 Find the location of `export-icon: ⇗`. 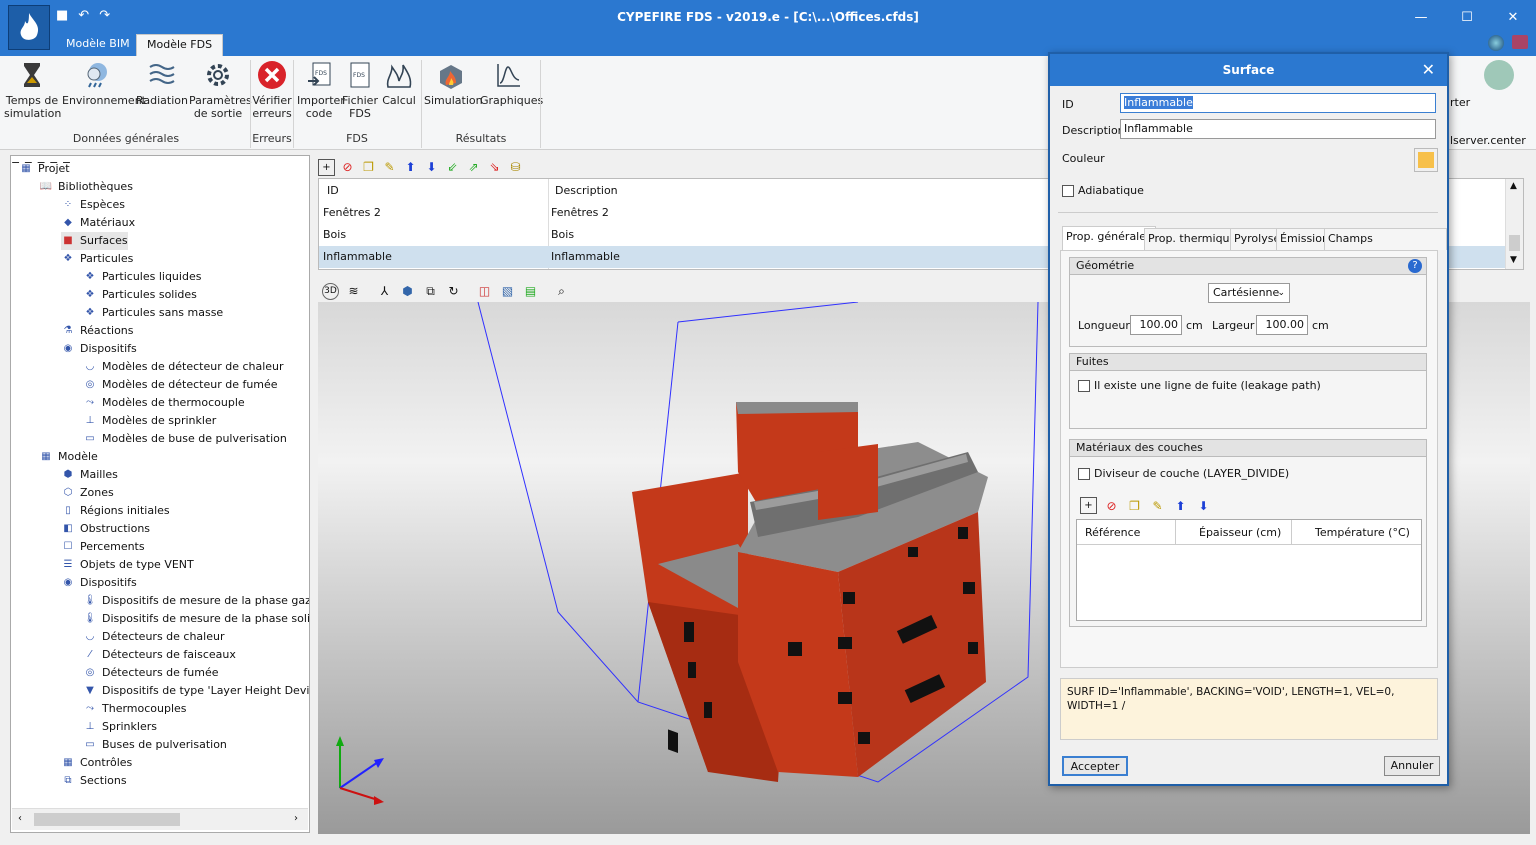

export-icon: ⇗ is located at coordinates (473, 167).